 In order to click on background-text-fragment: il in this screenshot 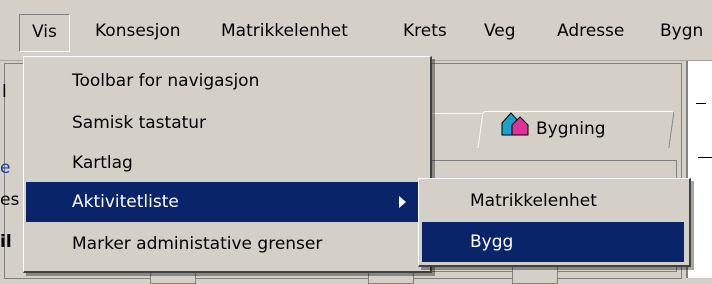, I will do `click(6, 242)`.